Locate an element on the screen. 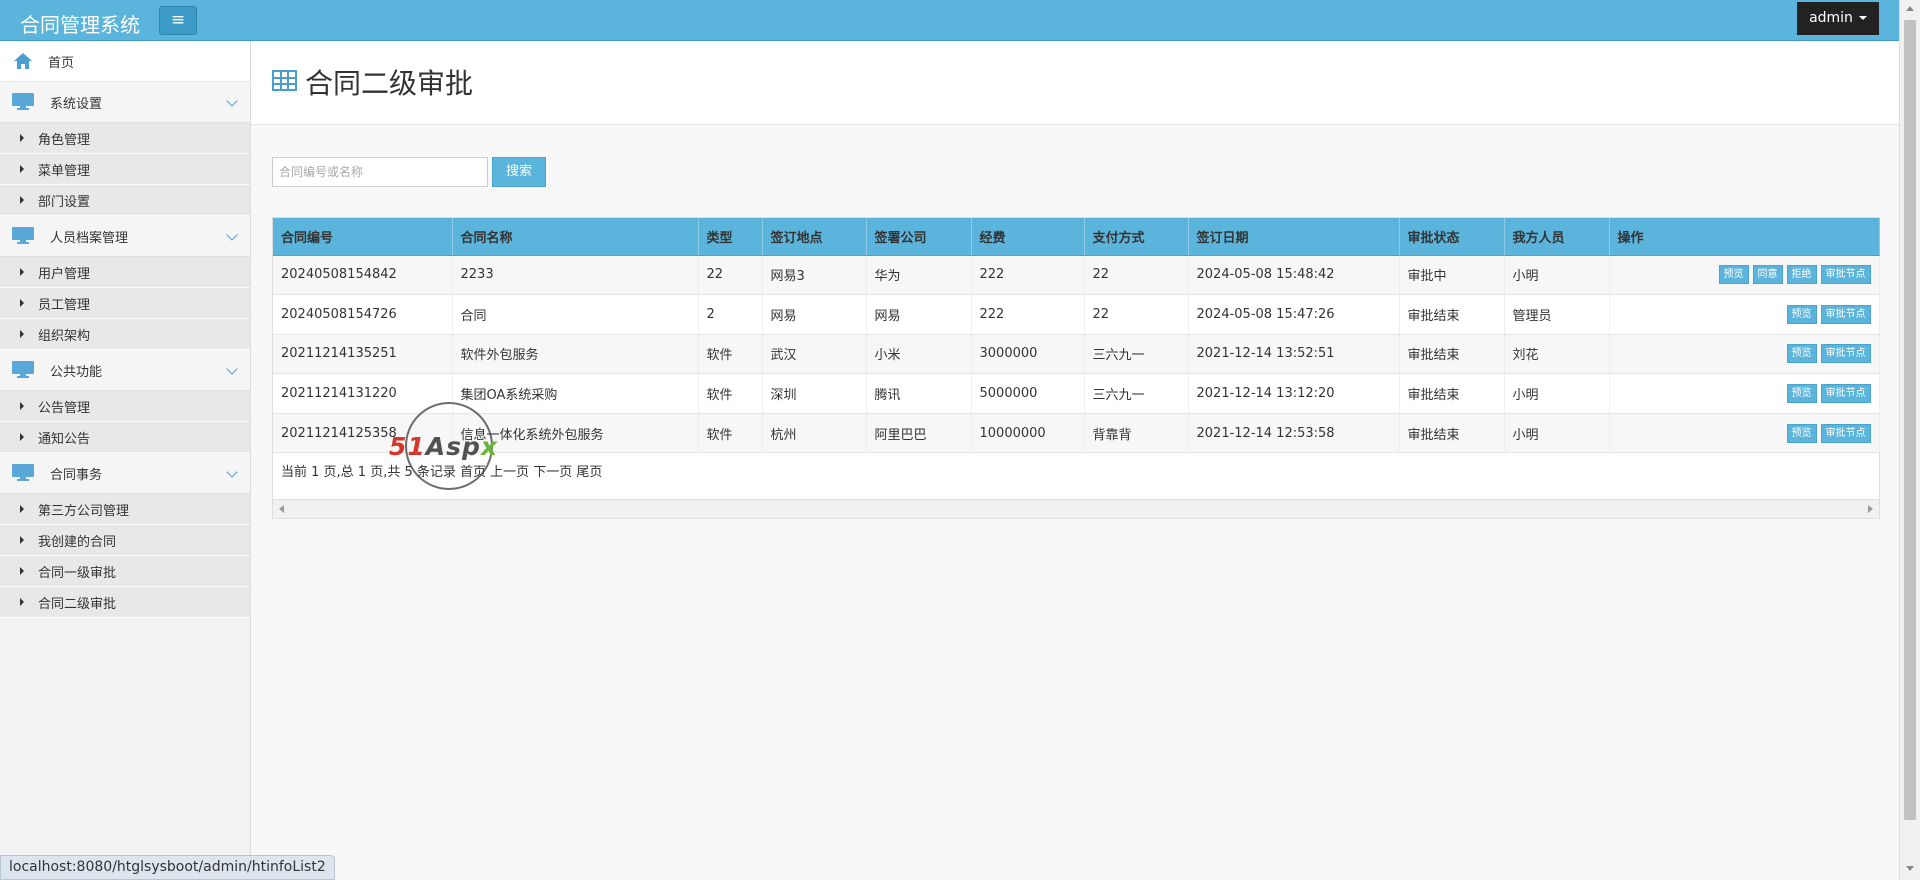  table-cell: 2233 is located at coordinates (575, 275).